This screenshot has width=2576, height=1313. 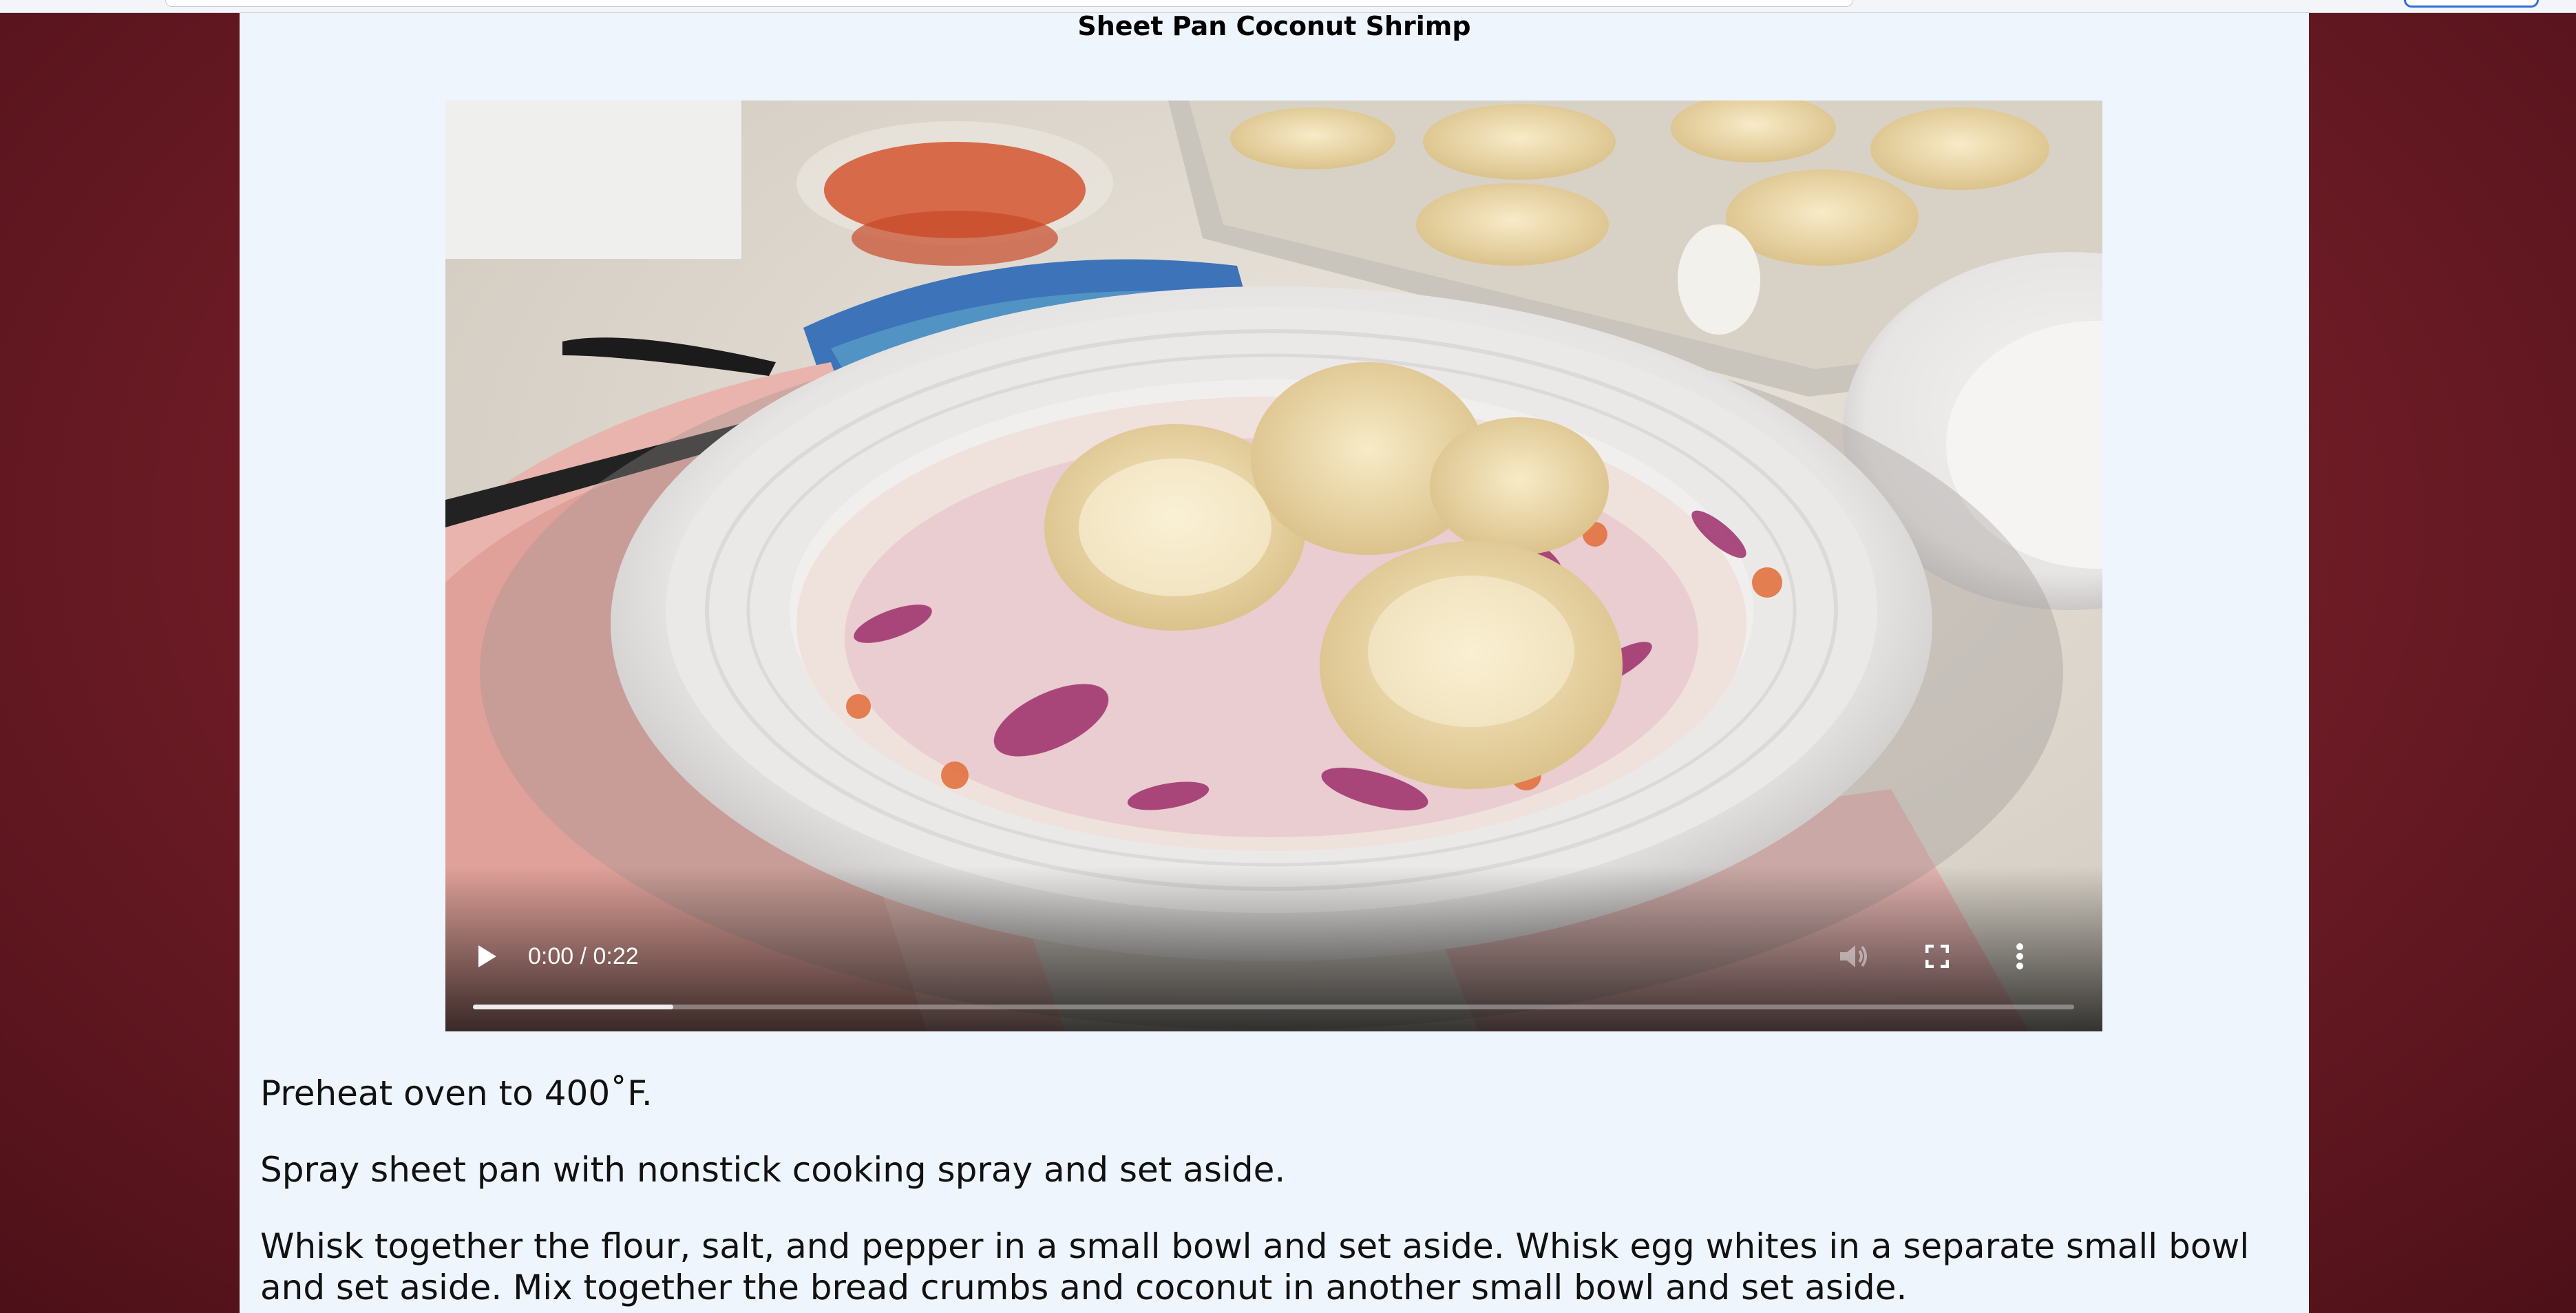 I want to click on progress-buffered, so click(x=573, y=1007).